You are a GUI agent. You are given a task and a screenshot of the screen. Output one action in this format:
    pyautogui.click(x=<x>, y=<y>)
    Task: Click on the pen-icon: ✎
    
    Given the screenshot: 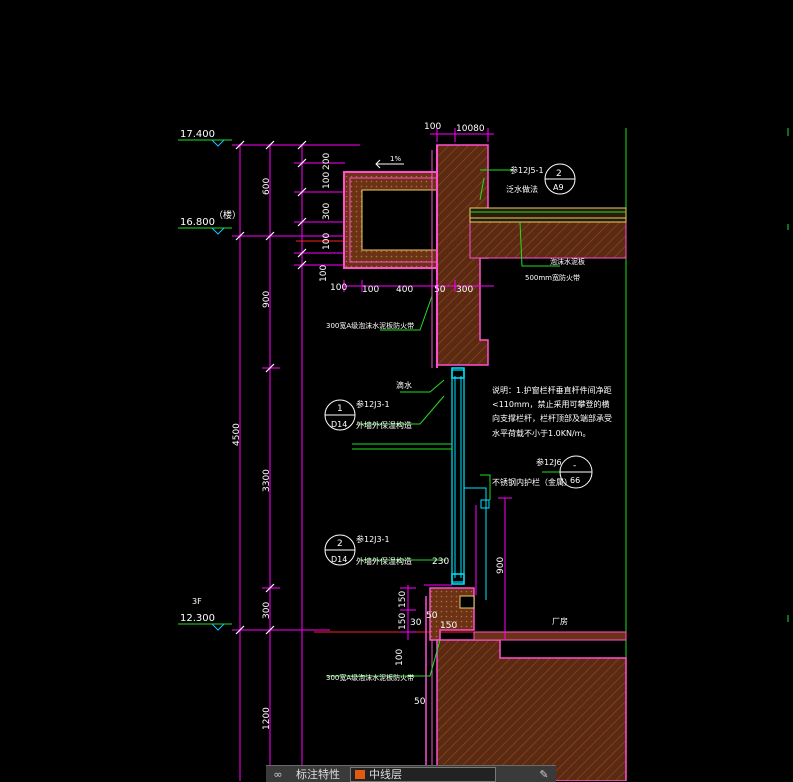 What is the action you would take?
    pyautogui.click(x=544, y=774)
    